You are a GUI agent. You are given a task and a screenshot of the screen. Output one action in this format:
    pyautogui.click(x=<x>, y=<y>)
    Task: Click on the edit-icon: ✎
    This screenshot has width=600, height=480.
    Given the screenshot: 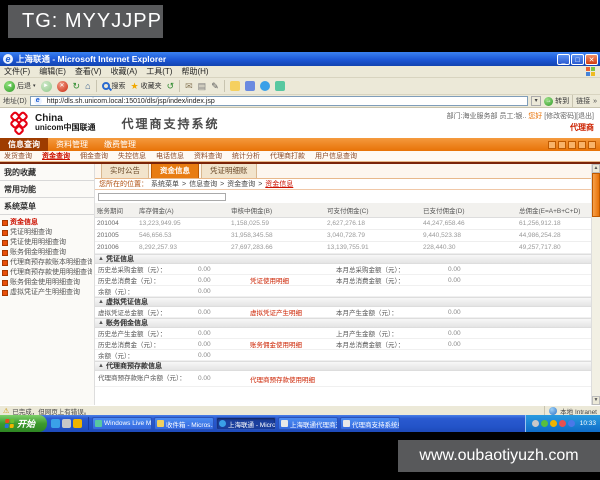 What is the action you would take?
    pyautogui.click(x=215, y=86)
    